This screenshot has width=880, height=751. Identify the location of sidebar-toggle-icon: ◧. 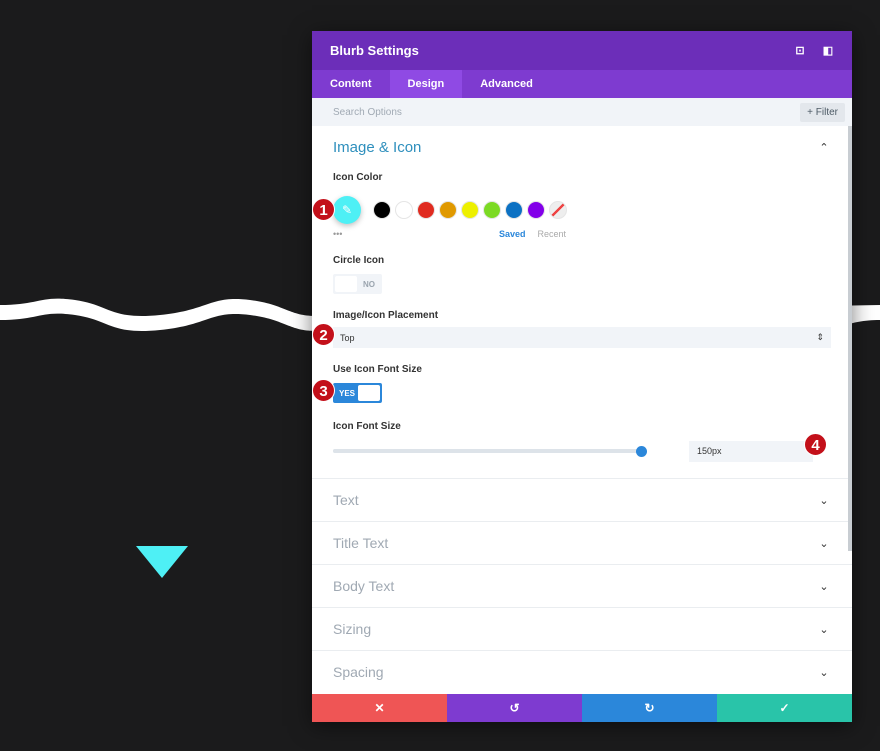
(828, 51).